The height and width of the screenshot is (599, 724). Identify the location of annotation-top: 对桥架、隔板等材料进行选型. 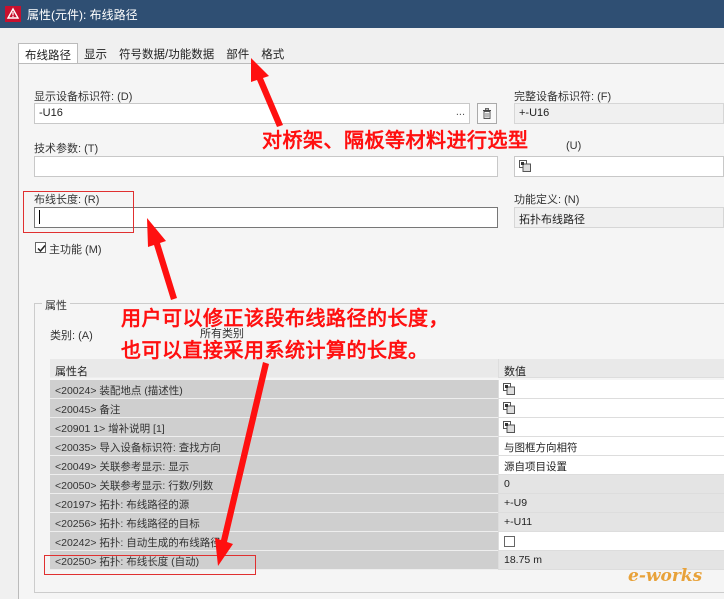
(395, 141).